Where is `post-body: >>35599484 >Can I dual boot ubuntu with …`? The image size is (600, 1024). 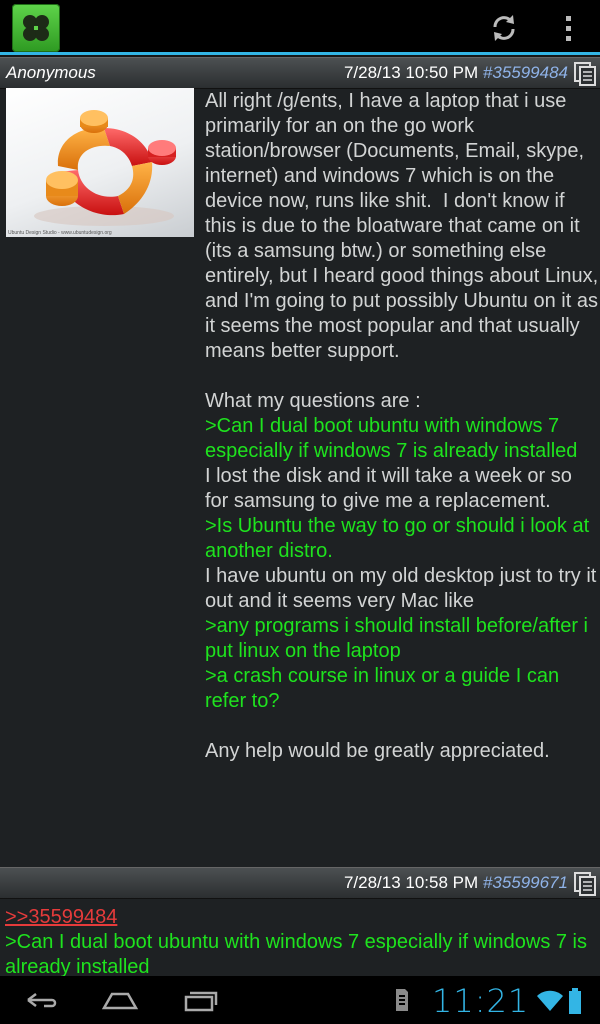 post-body: >>35599484 >Can I dual boot ubuntu with … is located at coordinates (300, 938).